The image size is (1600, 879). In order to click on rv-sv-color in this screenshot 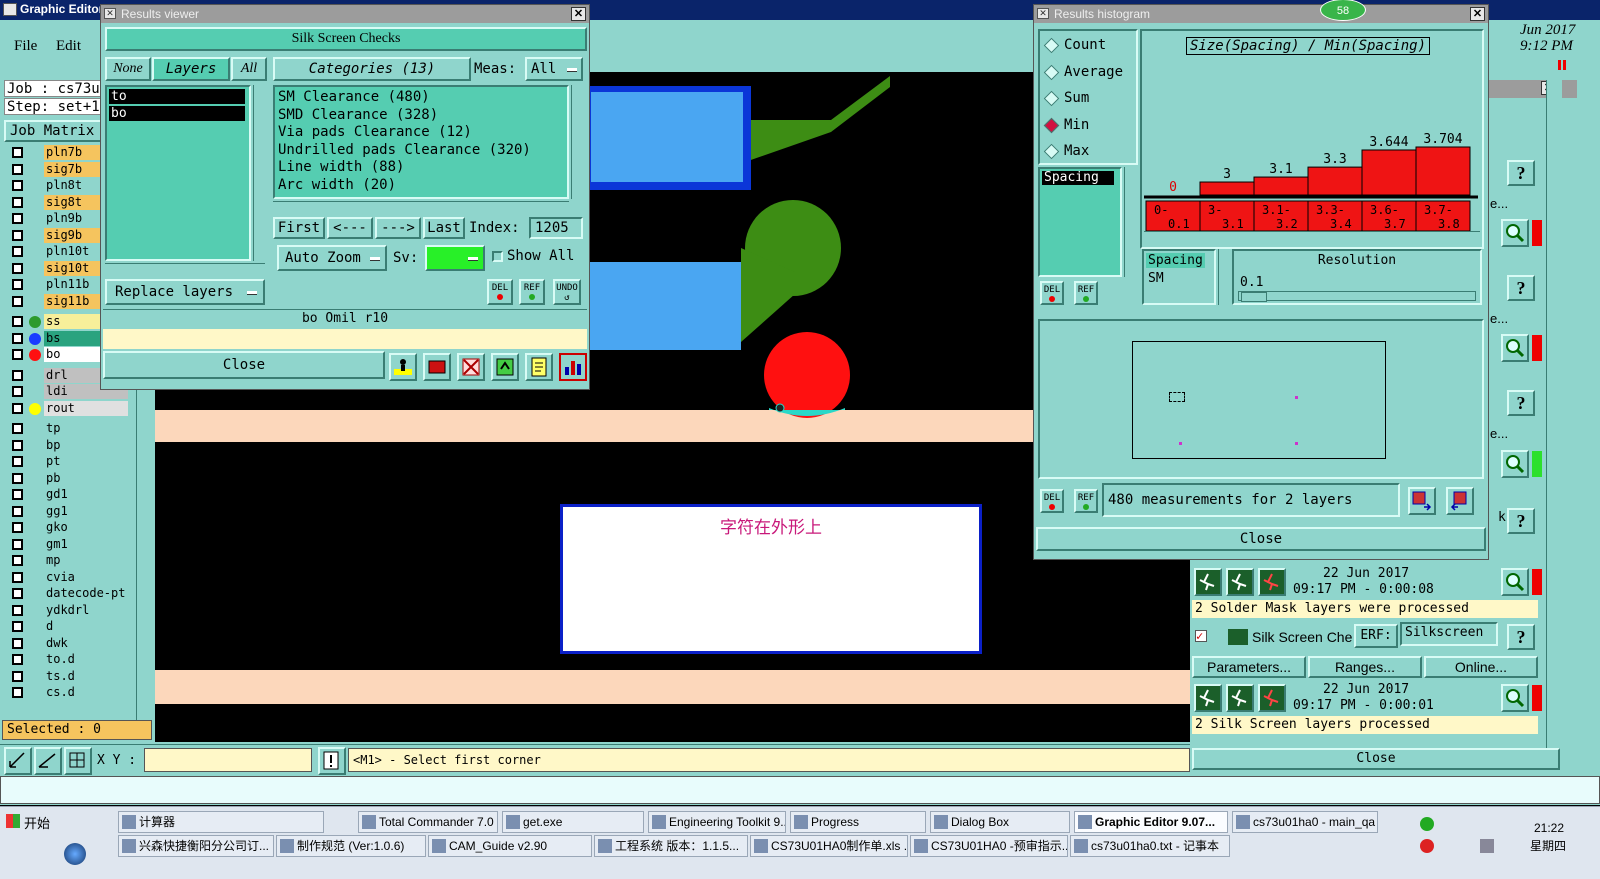, I will do `click(455, 258)`.